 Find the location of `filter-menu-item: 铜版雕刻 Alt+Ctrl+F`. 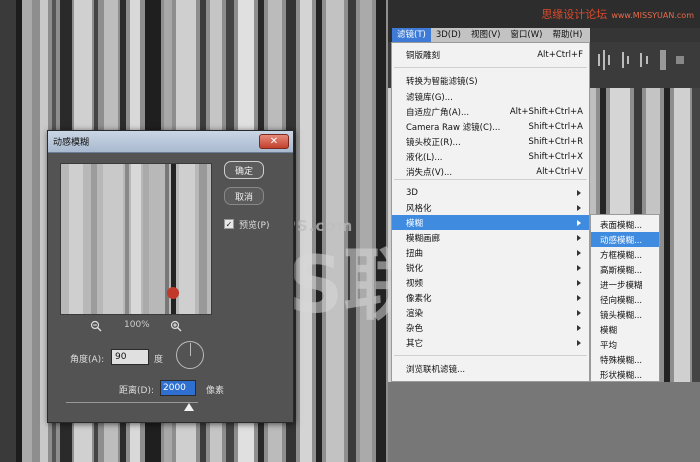

filter-menu-item: 铜版雕刻 Alt+Ctrl+F is located at coordinates (490, 54).